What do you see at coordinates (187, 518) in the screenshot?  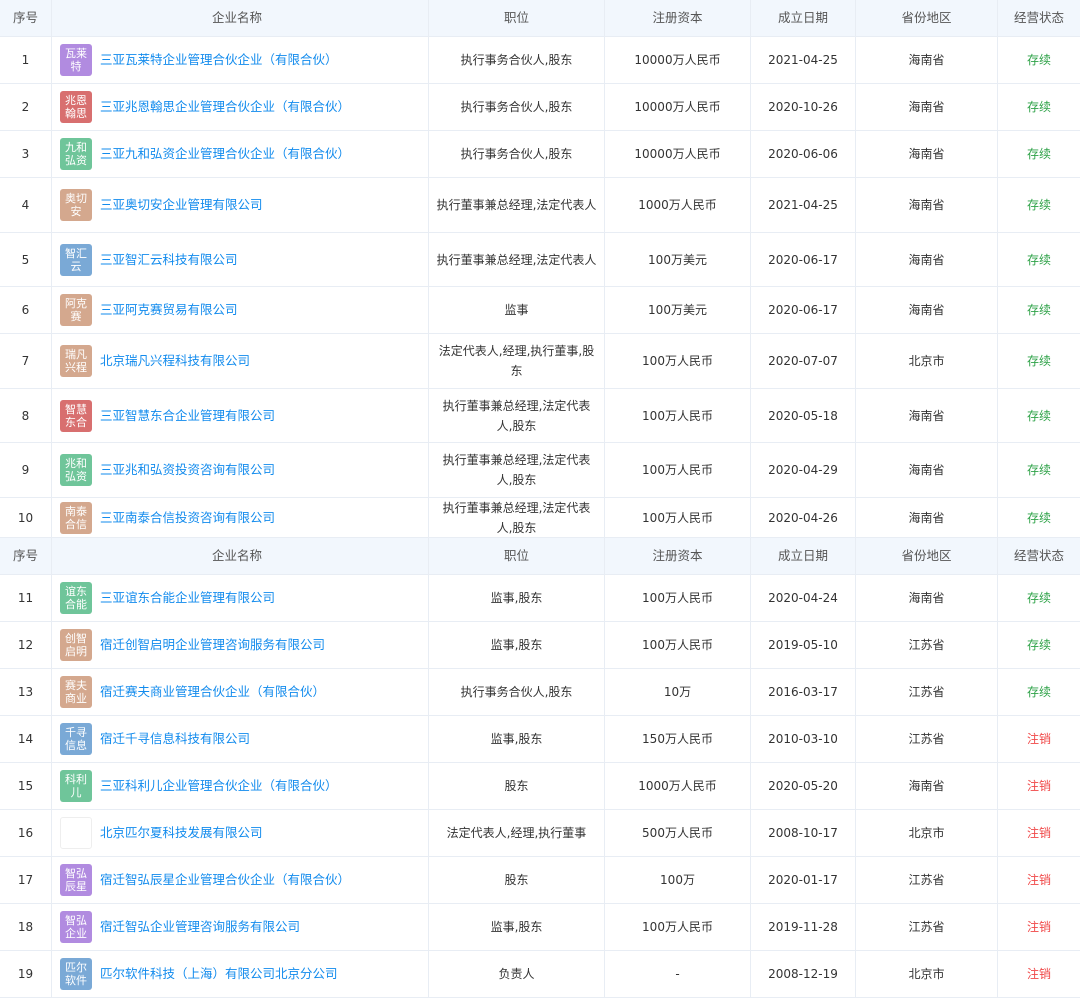 I see `company-name-link: 三亚南泰合信投资咨询有限公司` at bounding box center [187, 518].